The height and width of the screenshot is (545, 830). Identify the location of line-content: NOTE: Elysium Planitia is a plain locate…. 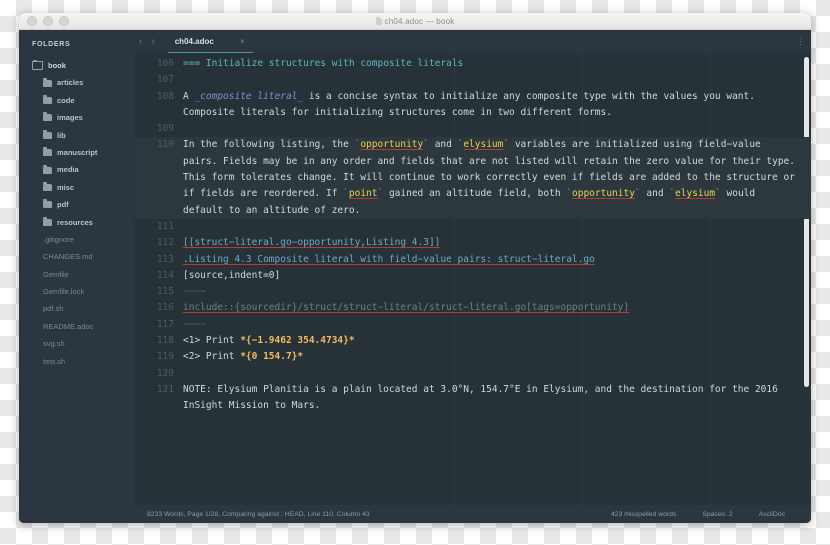
(497, 398).